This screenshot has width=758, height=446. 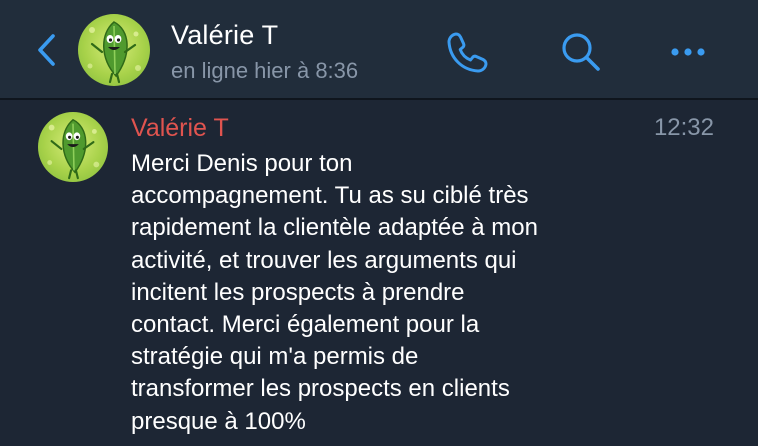 What do you see at coordinates (275, 357) in the screenshot?
I see `message-line: stratégie qui m'a permis de` at bounding box center [275, 357].